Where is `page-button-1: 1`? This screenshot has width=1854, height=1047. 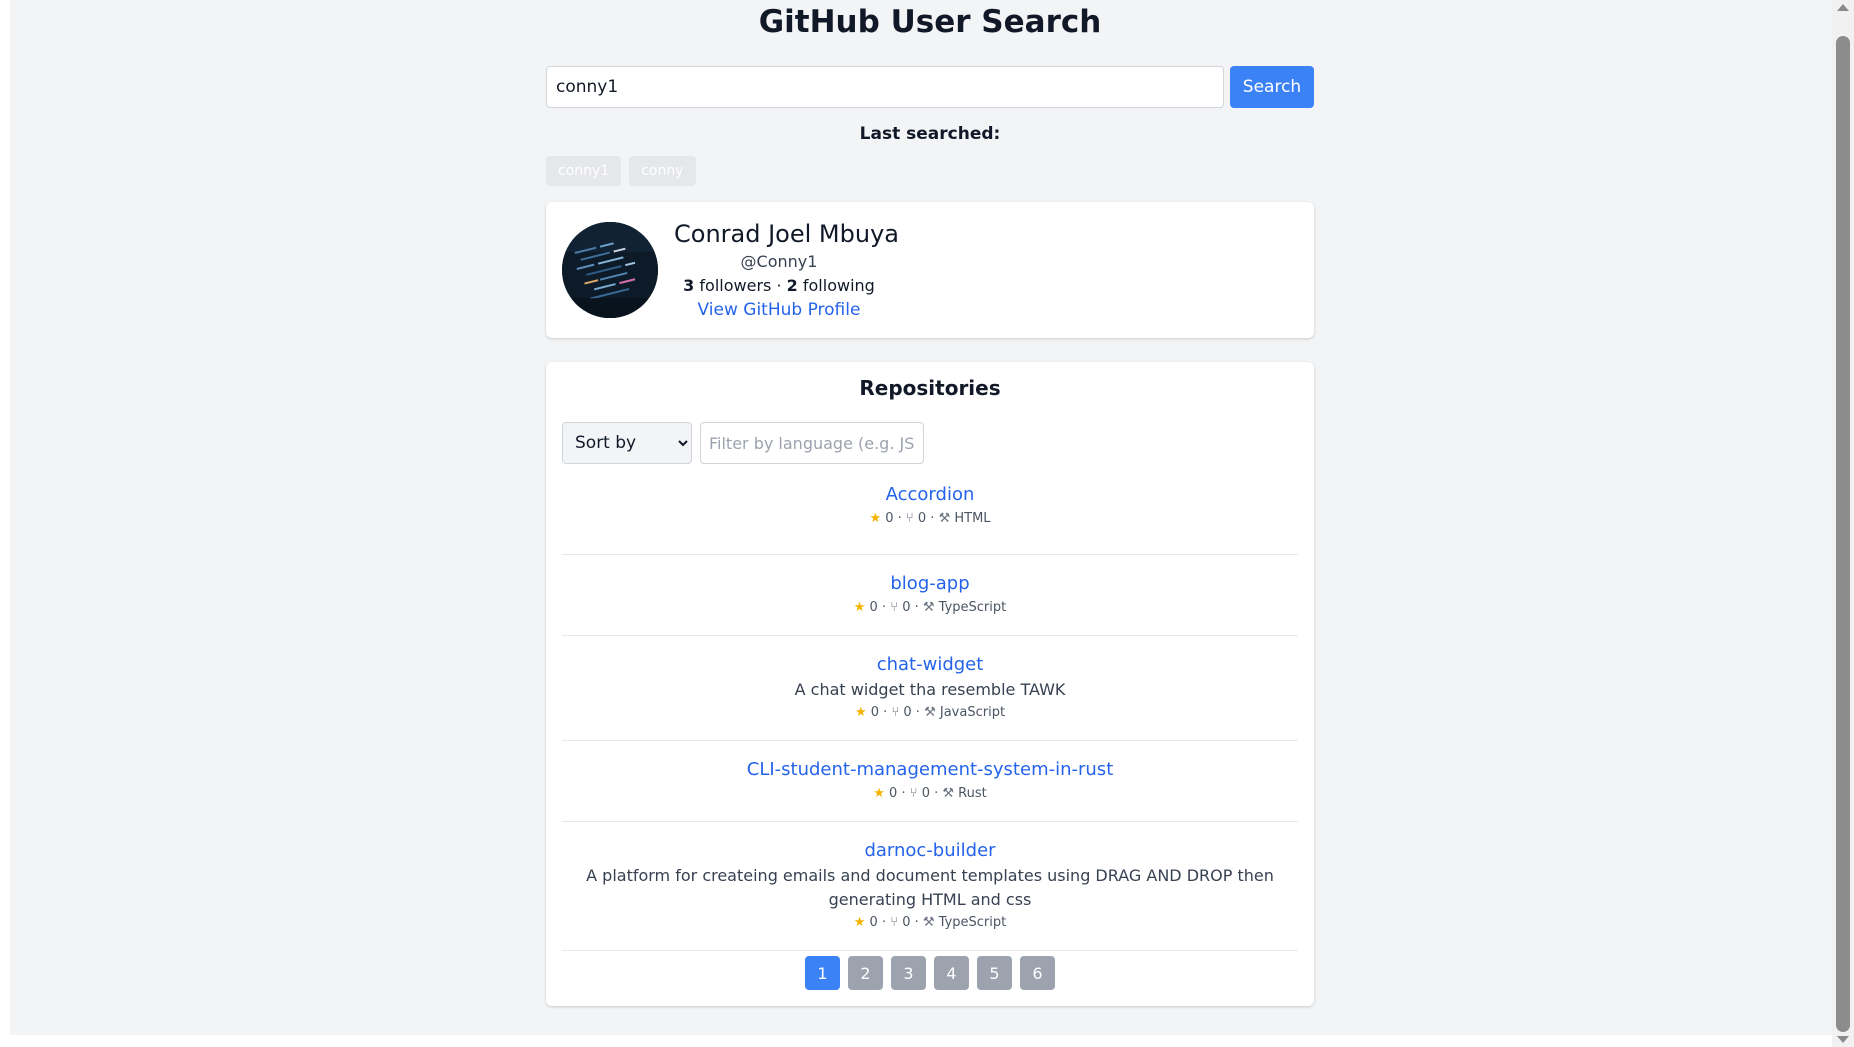
page-button-1: 1 is located at coordinates (822, 973).